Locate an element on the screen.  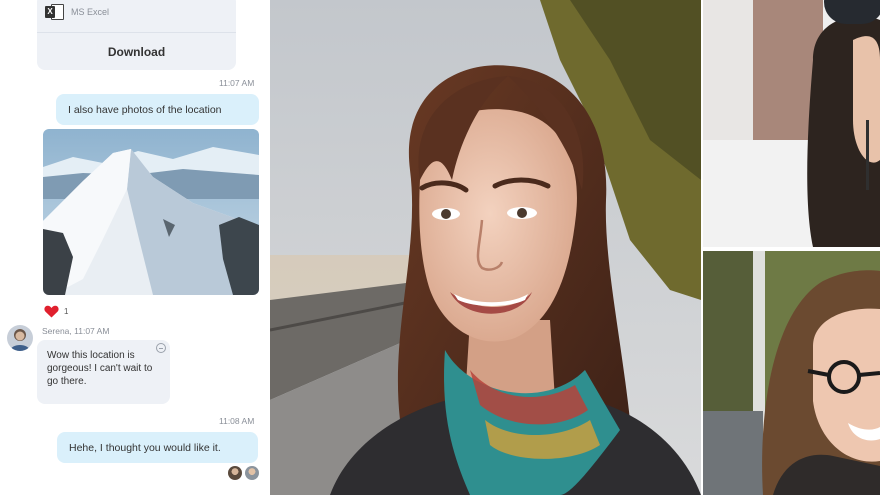
photo-attachment is located at coordinates (151, 212).